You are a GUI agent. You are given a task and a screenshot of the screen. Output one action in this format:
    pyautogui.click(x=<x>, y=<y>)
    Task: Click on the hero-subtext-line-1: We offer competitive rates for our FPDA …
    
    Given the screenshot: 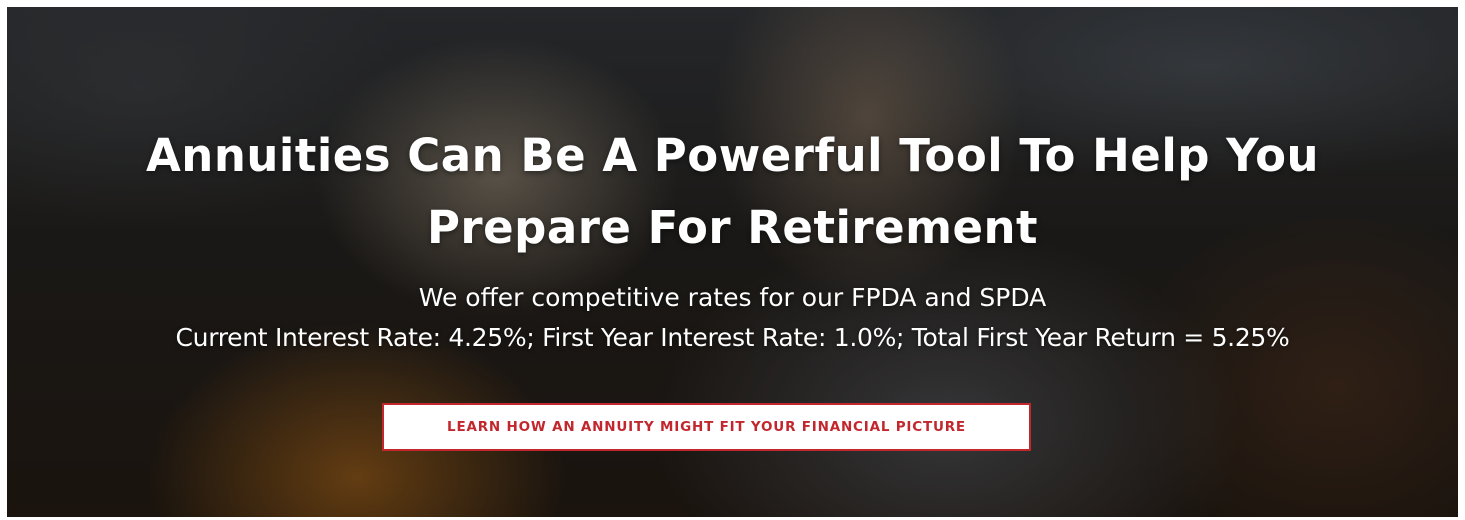 What is the action you would take?
    pyautogui.click(x=732, y=297)
    